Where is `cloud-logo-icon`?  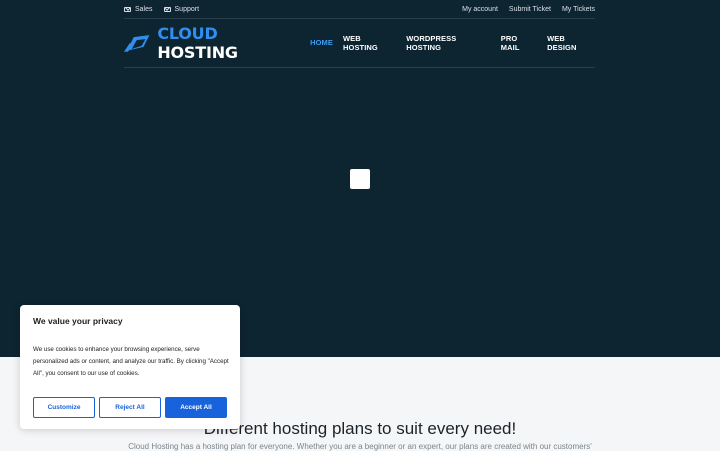 cloud-logo-icon is located at coordinates (137, 43).